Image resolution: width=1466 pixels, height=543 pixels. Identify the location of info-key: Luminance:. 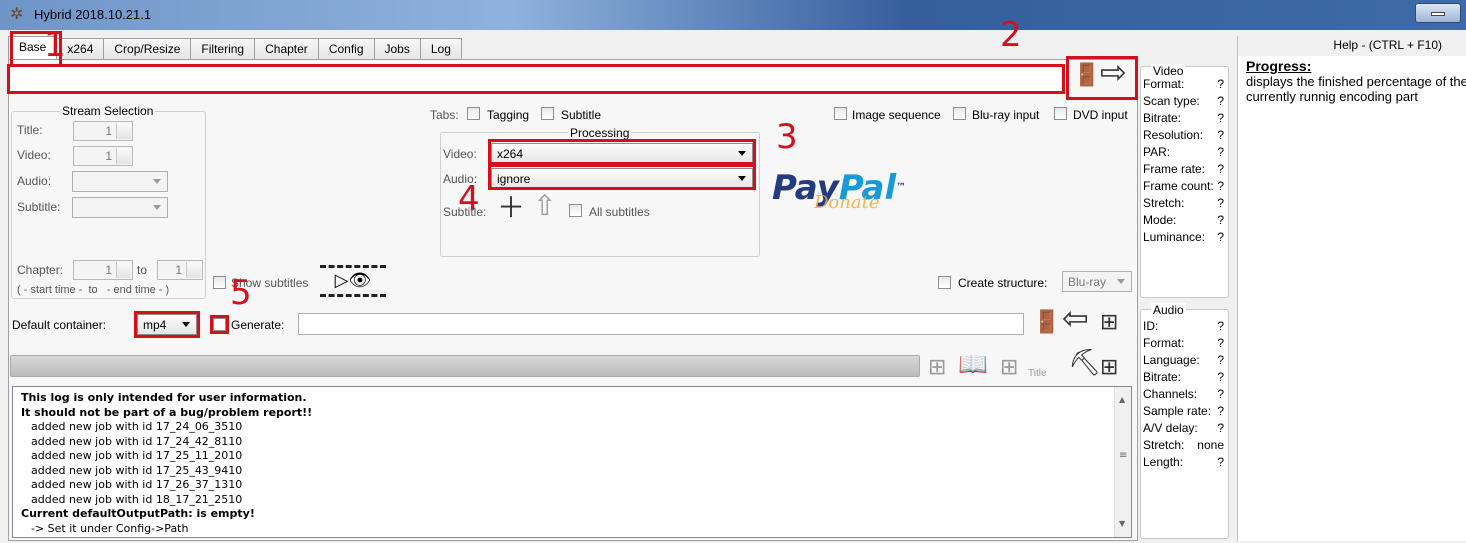
(1174, 237).